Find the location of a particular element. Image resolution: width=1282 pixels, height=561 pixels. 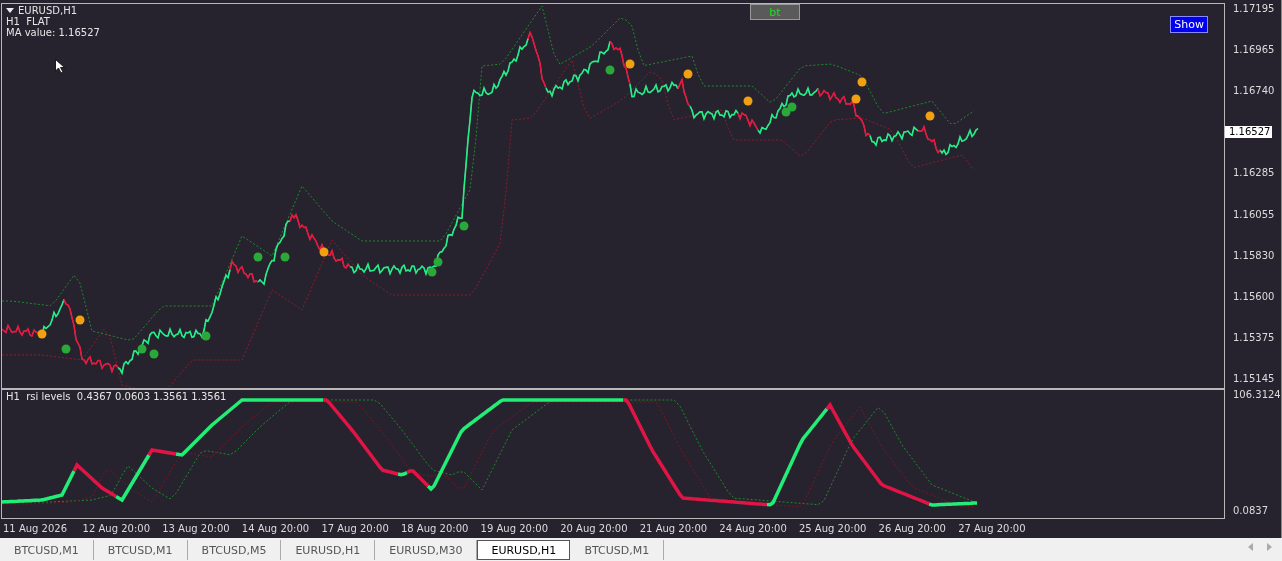

time-axis-label: 20 Aug 20:00 is located at coordinates (594, 528).